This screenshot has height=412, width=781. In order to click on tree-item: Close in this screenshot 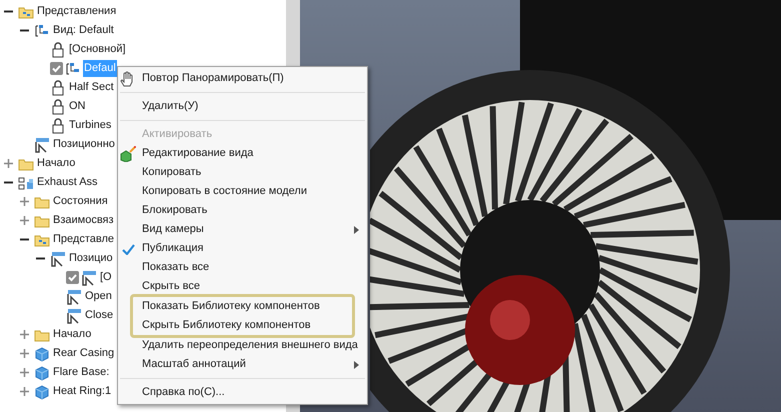, I will do `click(99, 315)`.